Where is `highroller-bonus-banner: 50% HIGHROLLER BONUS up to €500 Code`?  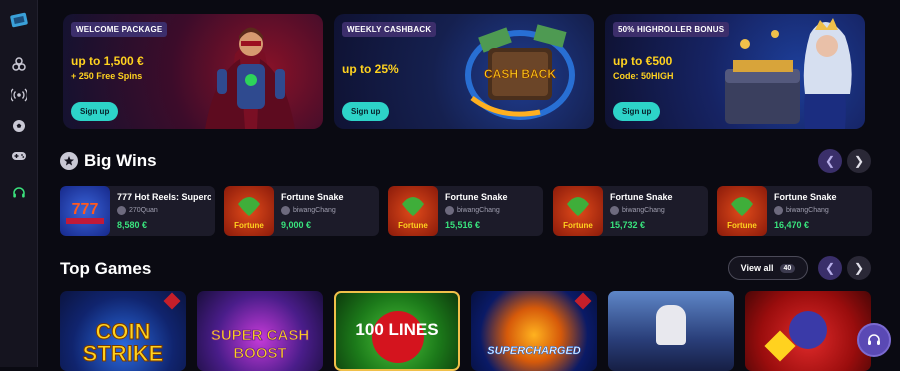
highroller-bonus-banner: 50% HIGHROLLER BONUS up to €500 Code is located at coordinates (735, 71).